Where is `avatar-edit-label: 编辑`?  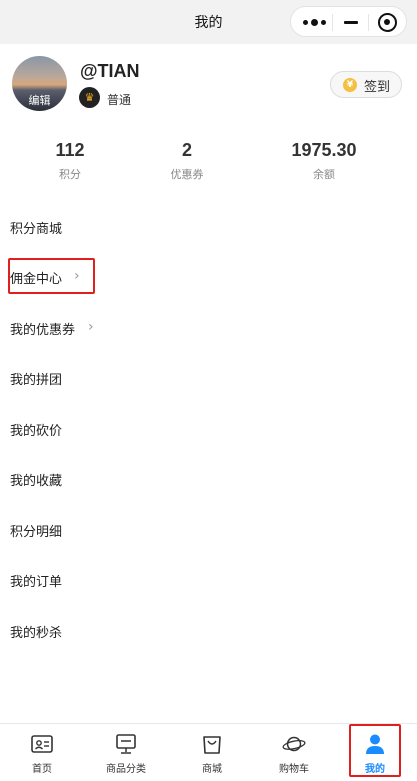 avatar-edit-label: 编辑 is located at coordinates (39, 100).